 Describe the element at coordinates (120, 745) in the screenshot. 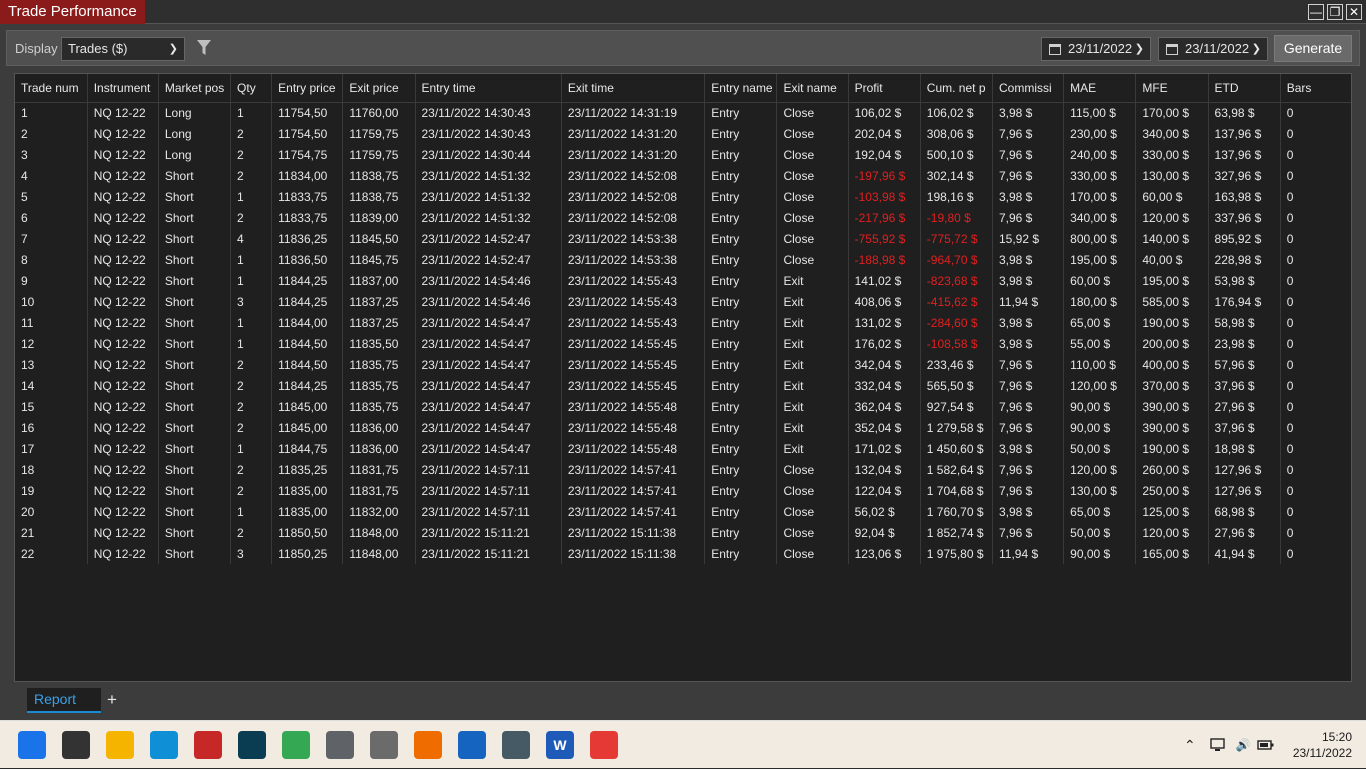

I see `file-explorer-icon` at that location.